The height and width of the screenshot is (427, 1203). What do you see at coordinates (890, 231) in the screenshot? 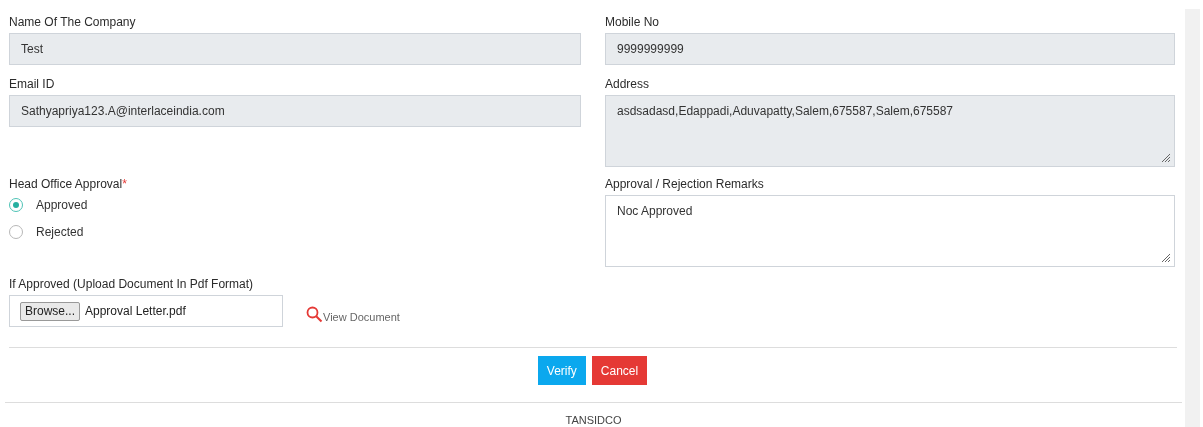
I see `text-area: Noc Approved` at bounding box center [890, 231].